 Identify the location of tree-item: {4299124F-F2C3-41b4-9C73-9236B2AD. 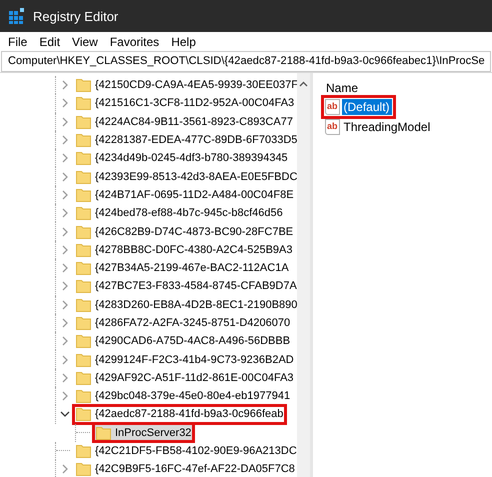
(185, 359).